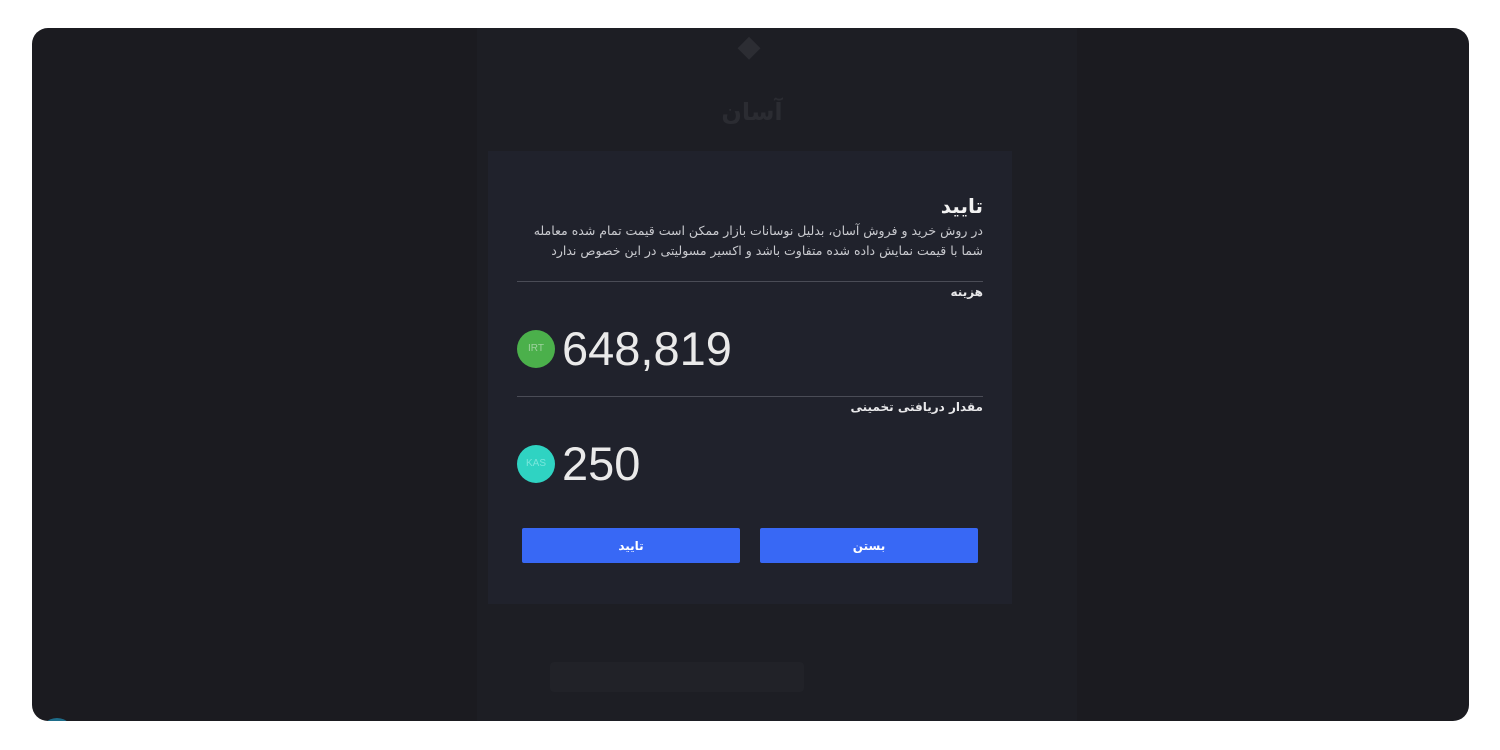  What do you see at coordinates (966, 292) in the screenshot?
I see `cost-label: هزینه` at bounding box center [966, 292].